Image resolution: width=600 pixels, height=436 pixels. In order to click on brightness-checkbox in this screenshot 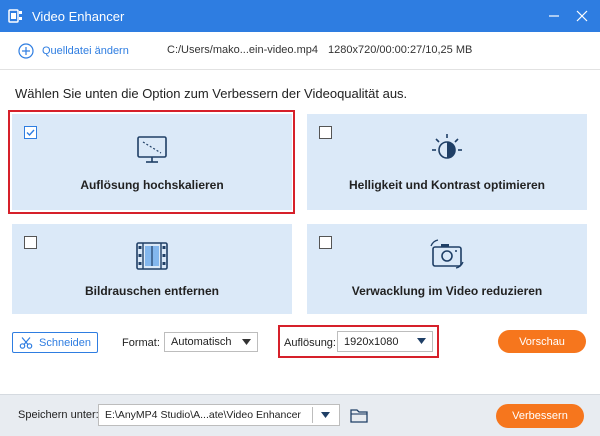, I will do `click(325, 132)`.